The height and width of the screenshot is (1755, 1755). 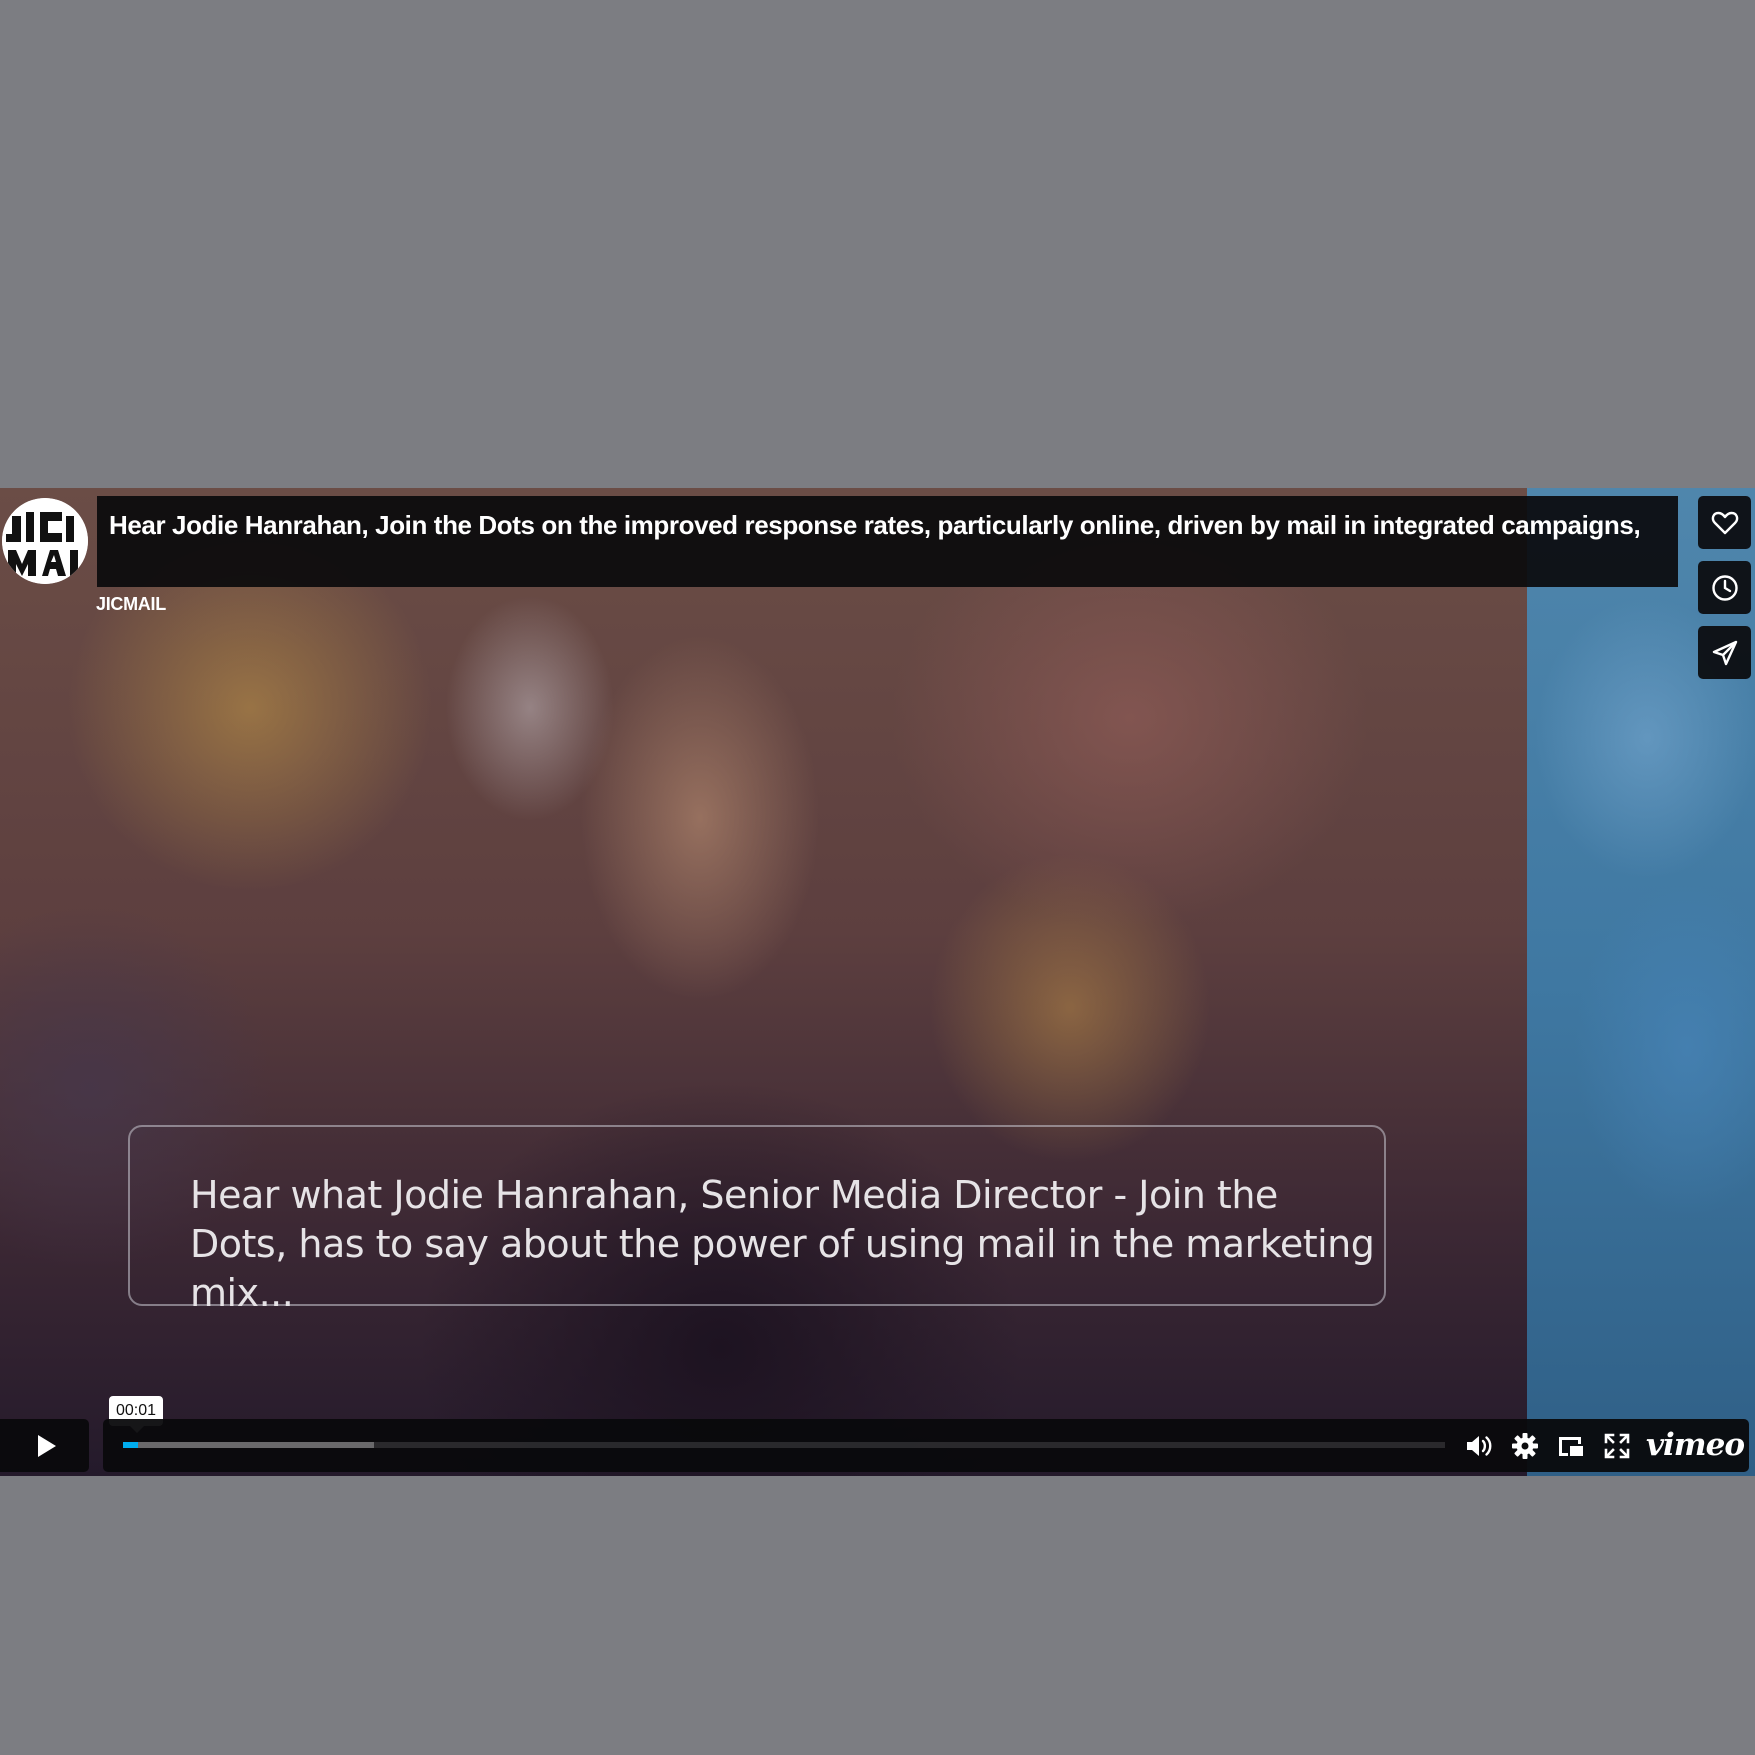 I want to click on play-icon, so click(x=46, y=1445).